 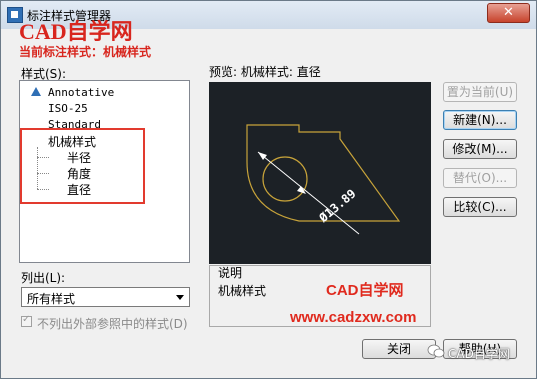 I want to click on part-outline, so click(x=323, y=173).